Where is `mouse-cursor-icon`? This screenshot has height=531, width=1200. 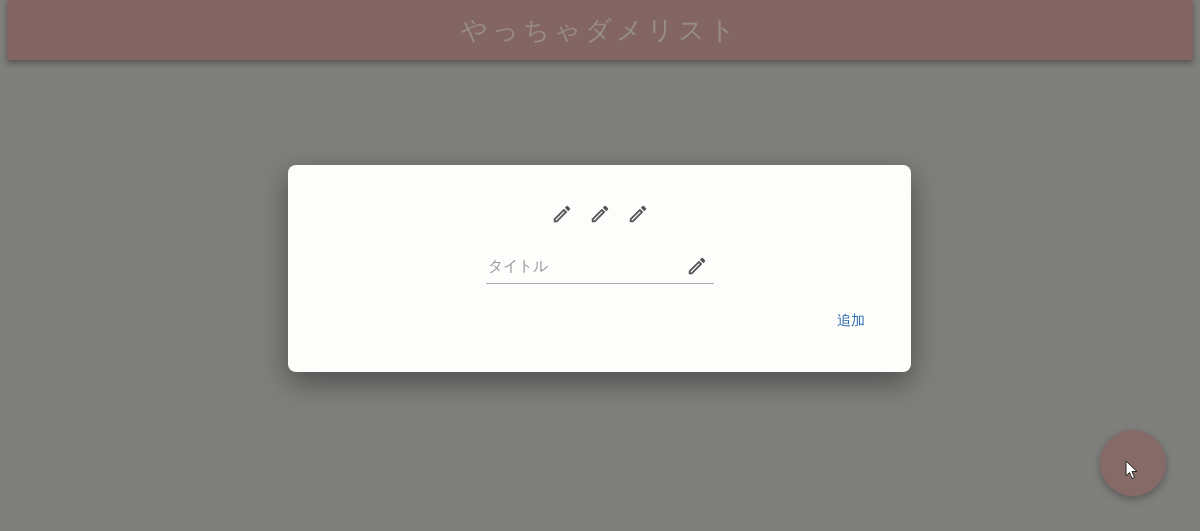 mouse-cursor-icon is located at coordinates (1131, 470).